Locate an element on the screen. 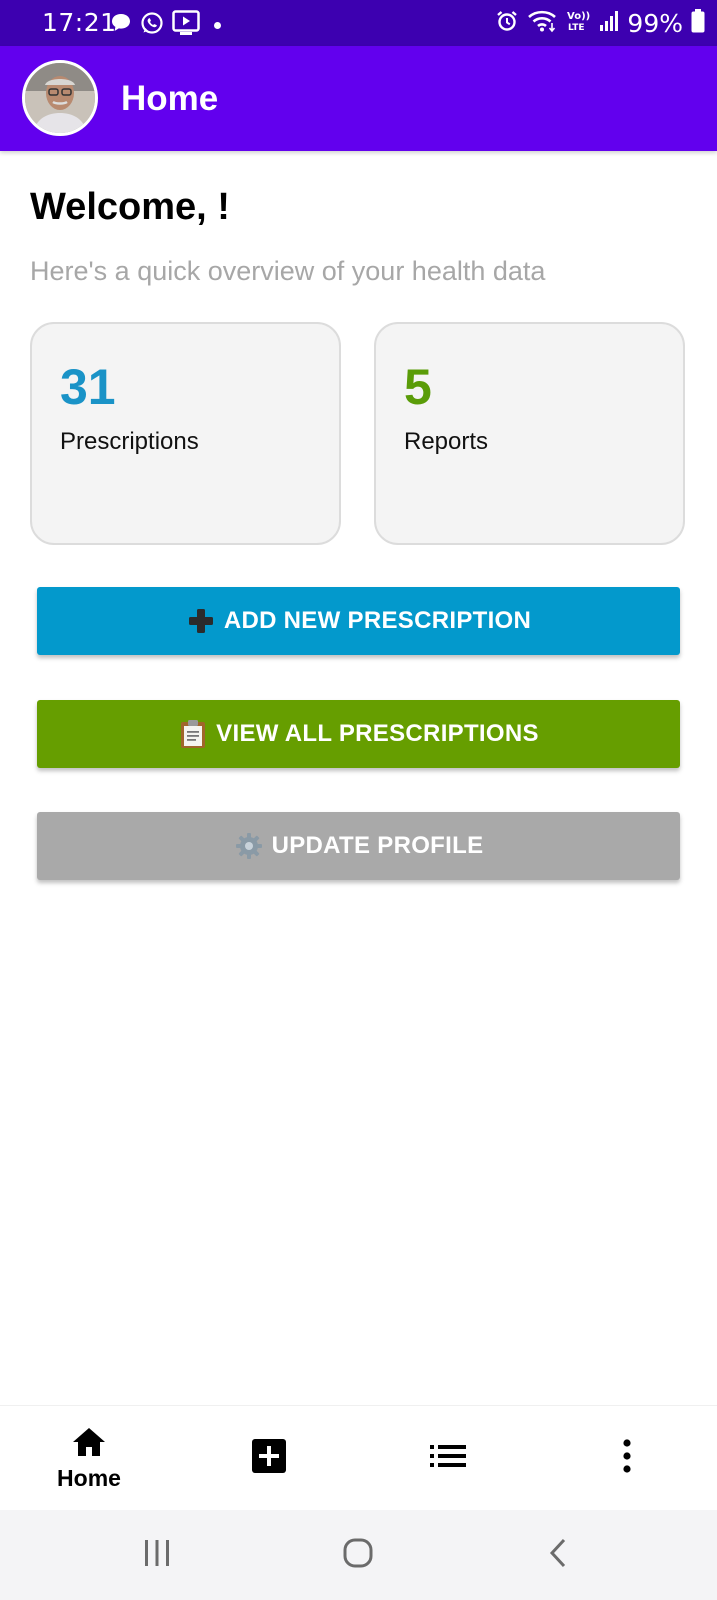  page-title: Home is located at coordinates (170, 98).